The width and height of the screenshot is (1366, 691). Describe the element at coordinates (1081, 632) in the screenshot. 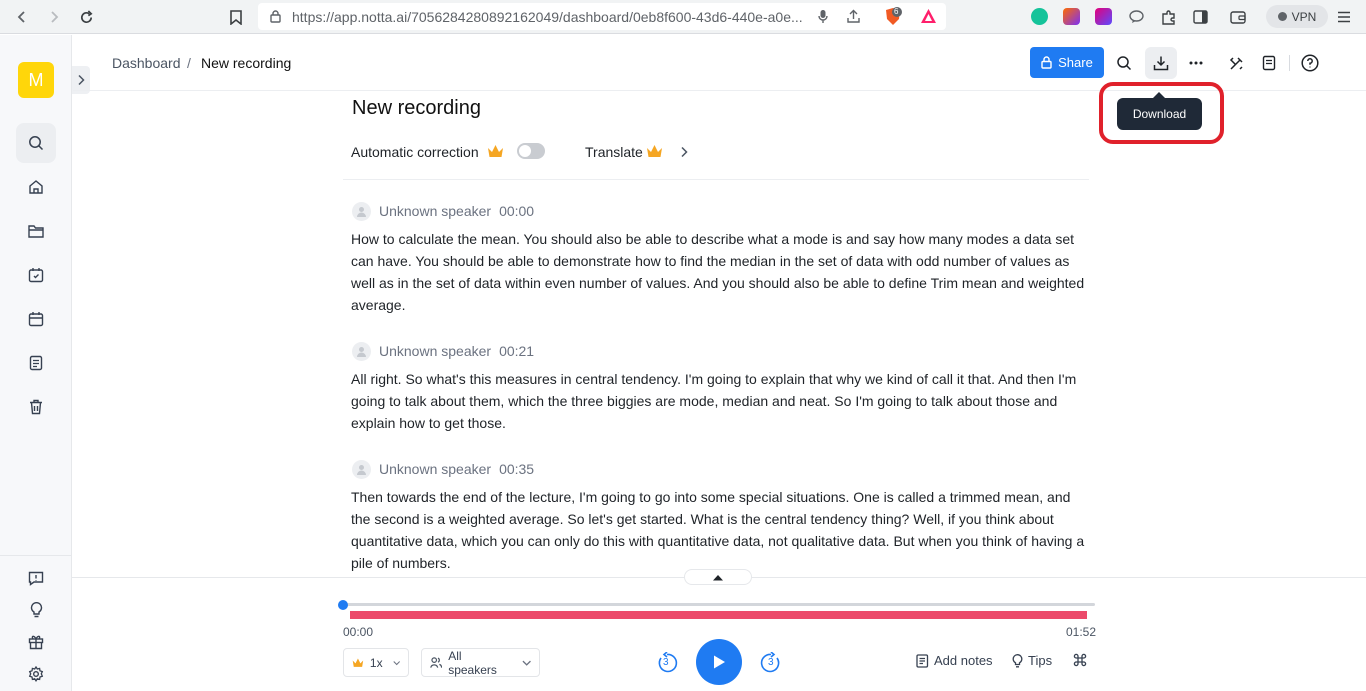

I see `total-time: 01:52` at that location.